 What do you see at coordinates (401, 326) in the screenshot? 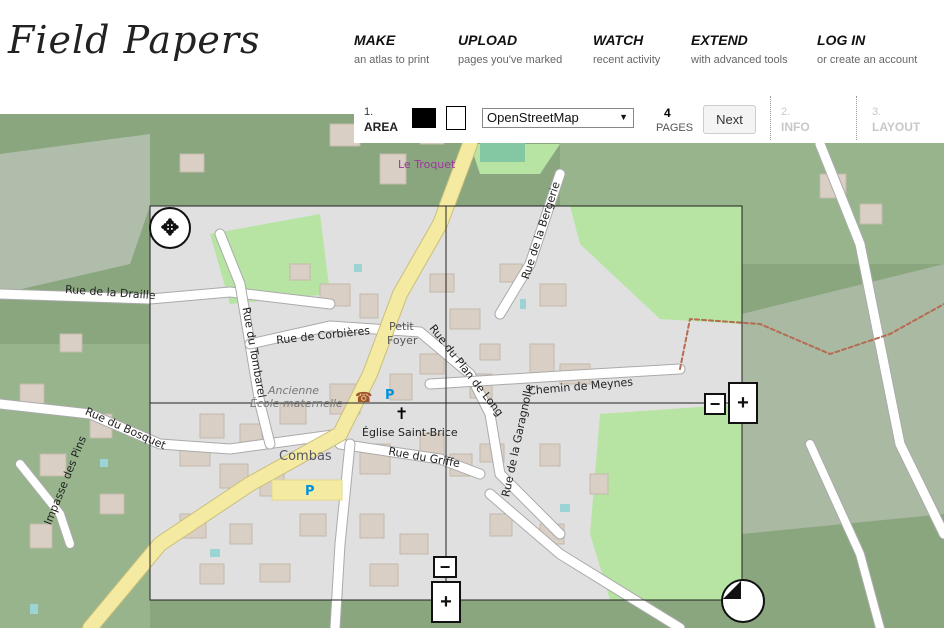
I see `place-label-petit: Petit` at bounding box center [401, 326].